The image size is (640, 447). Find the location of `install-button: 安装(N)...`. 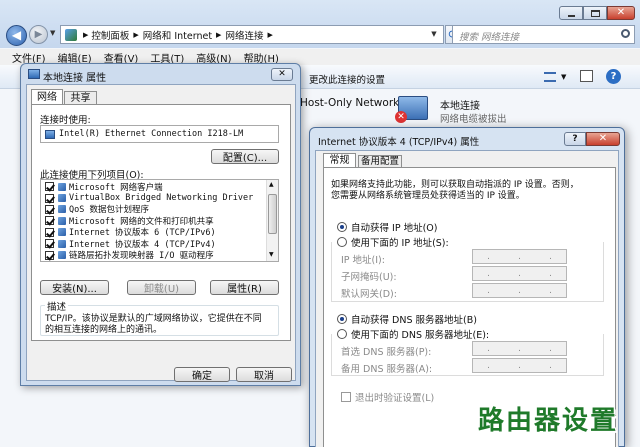

install-button: 安装(N)... is located at coordinates (74, 287).